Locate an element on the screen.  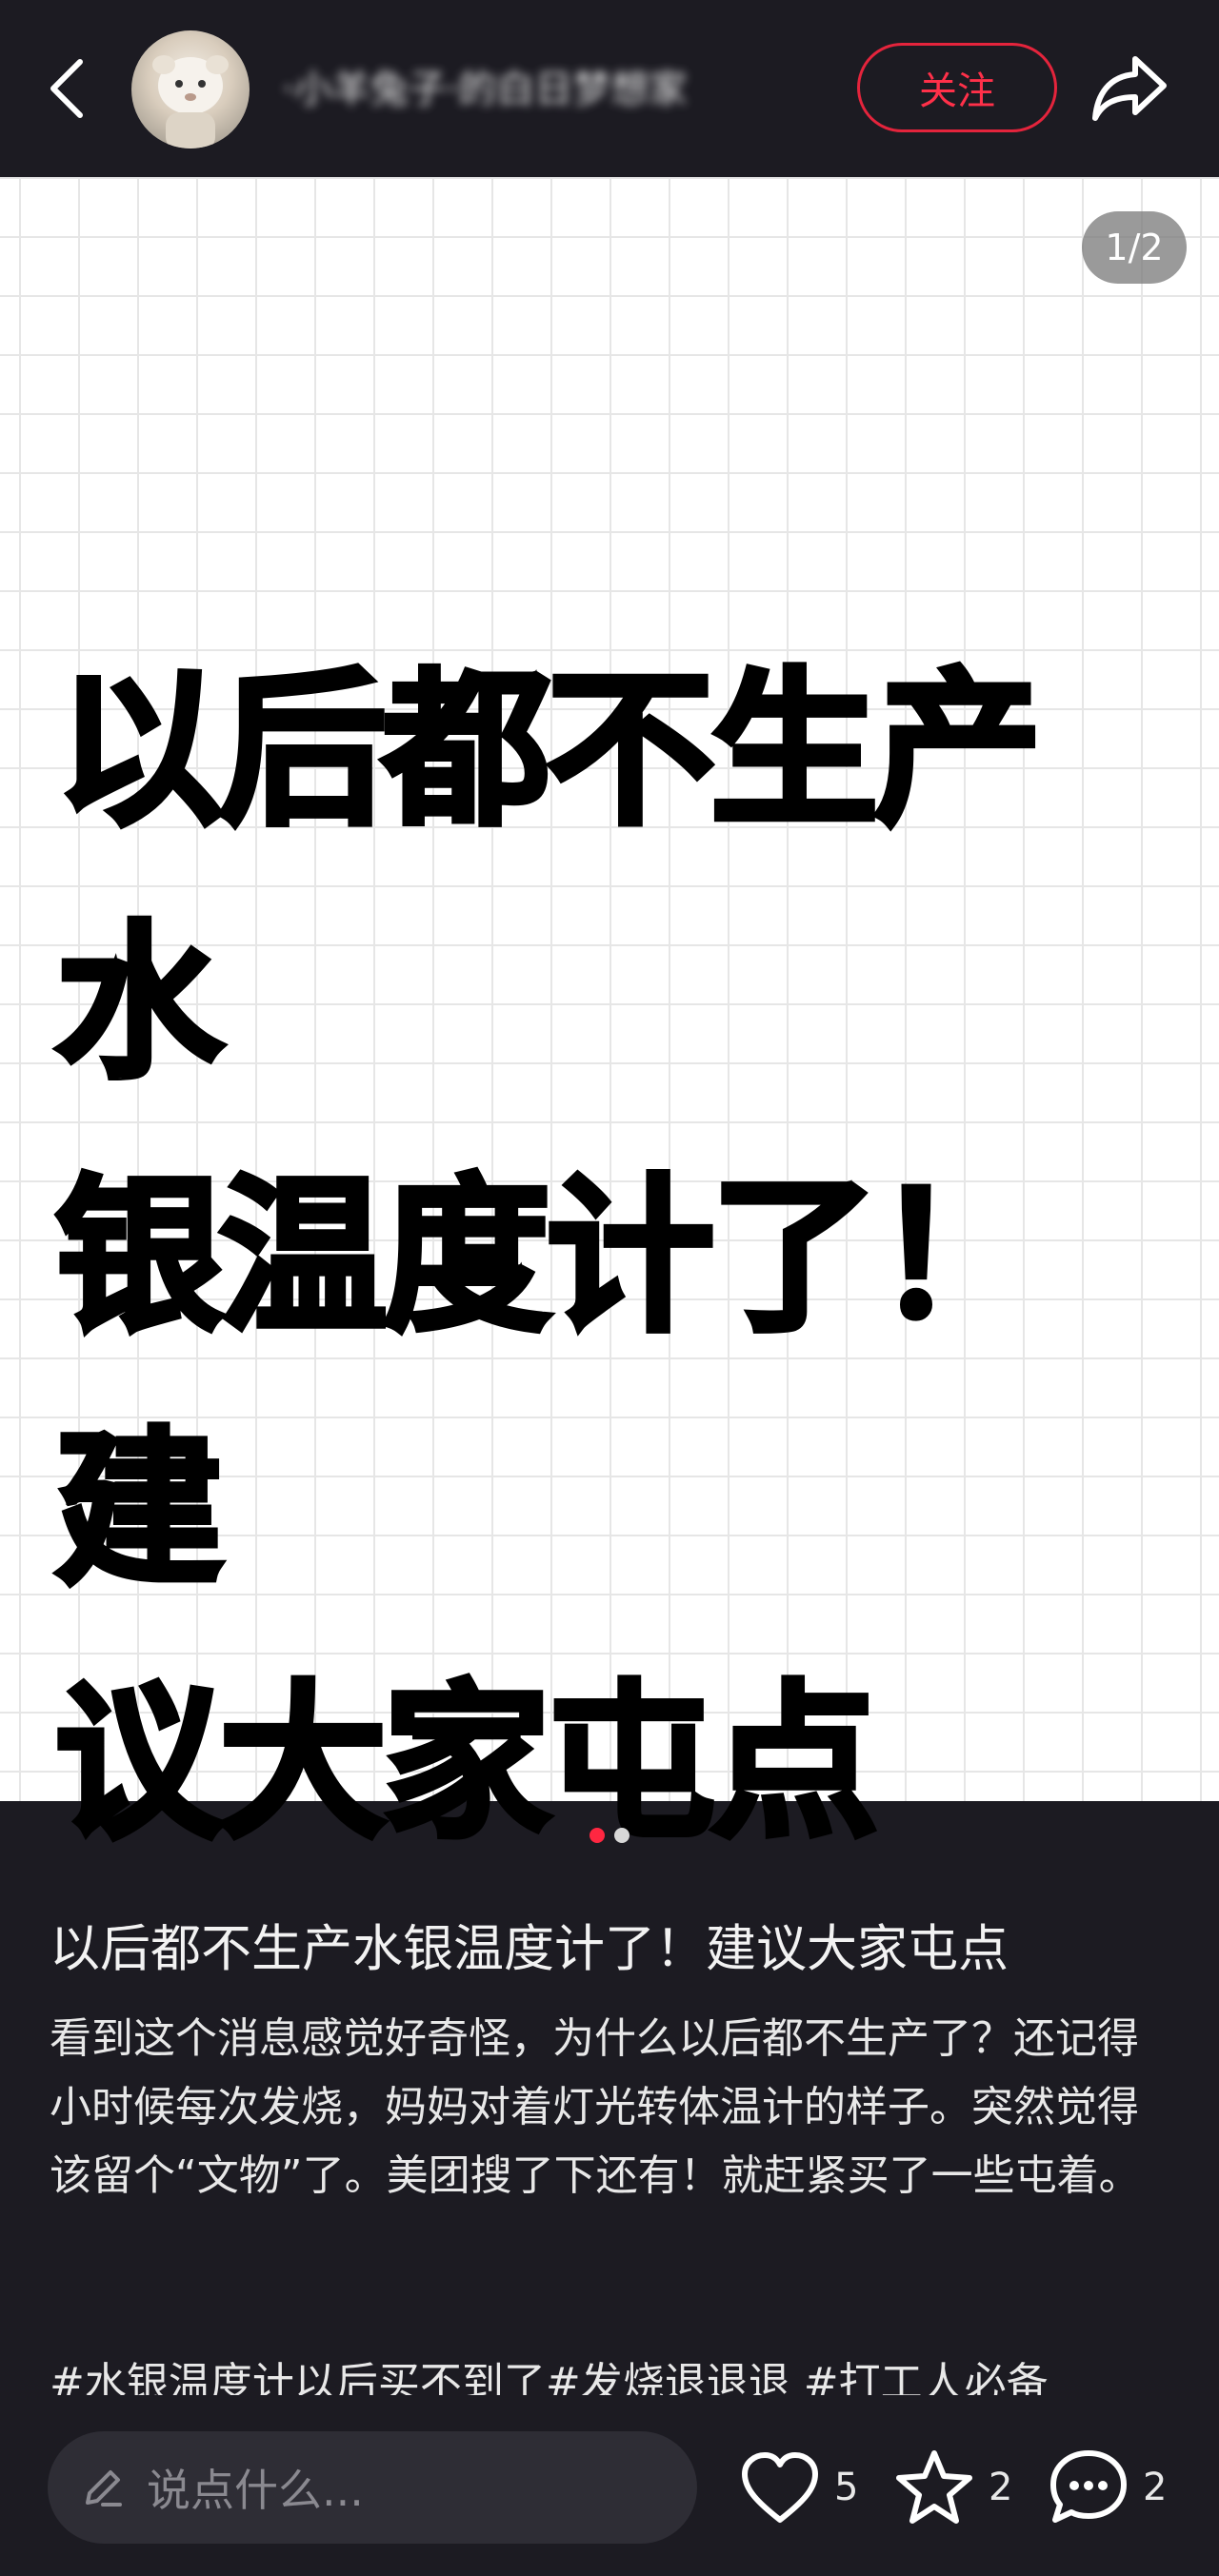
like-button: 5 is located at coordinates (799, 2487).